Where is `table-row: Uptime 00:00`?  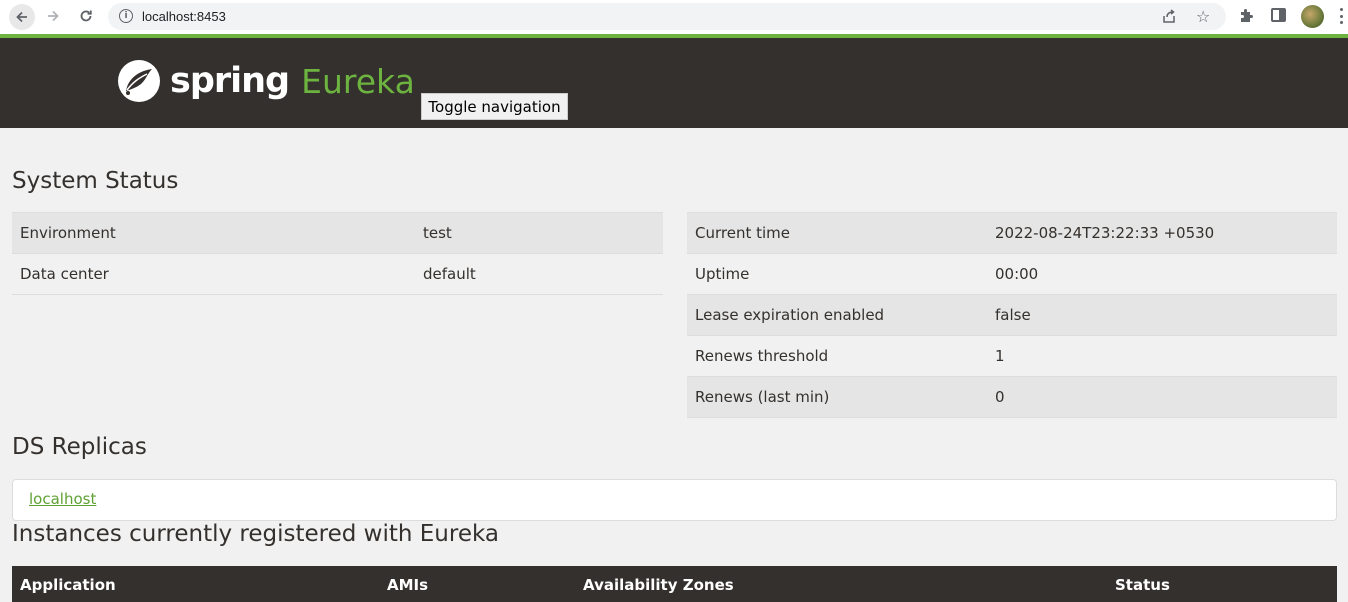 table-row: Uptime 00:00 is located at coordinates (1012, 274).